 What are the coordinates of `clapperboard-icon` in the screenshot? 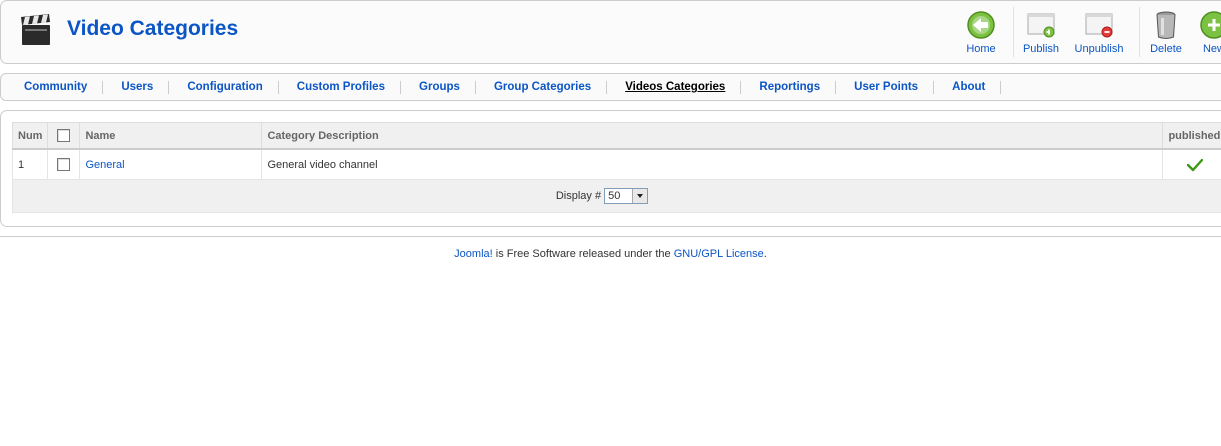 It's located at (35, 29).